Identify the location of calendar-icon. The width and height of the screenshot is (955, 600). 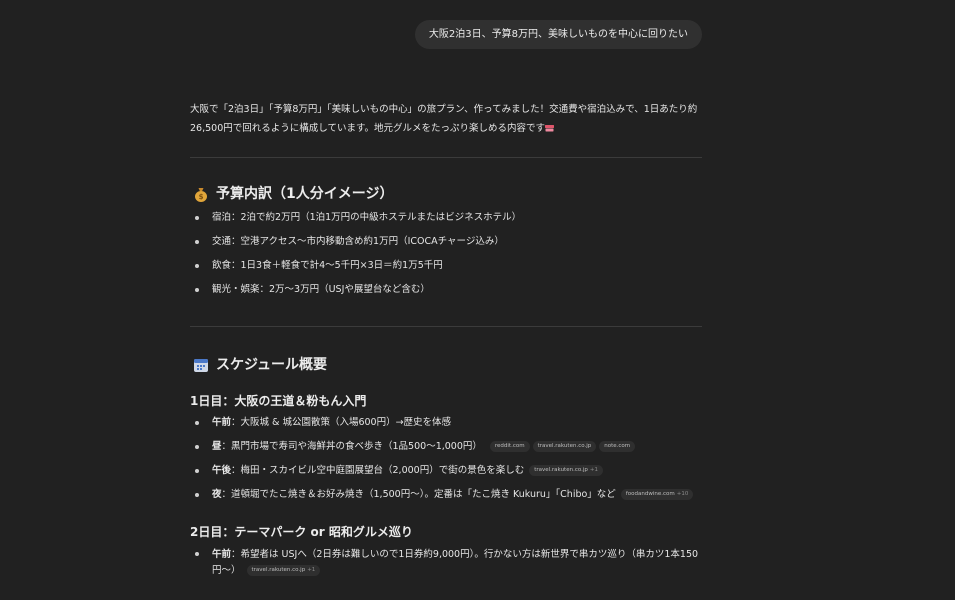
(201, 365).